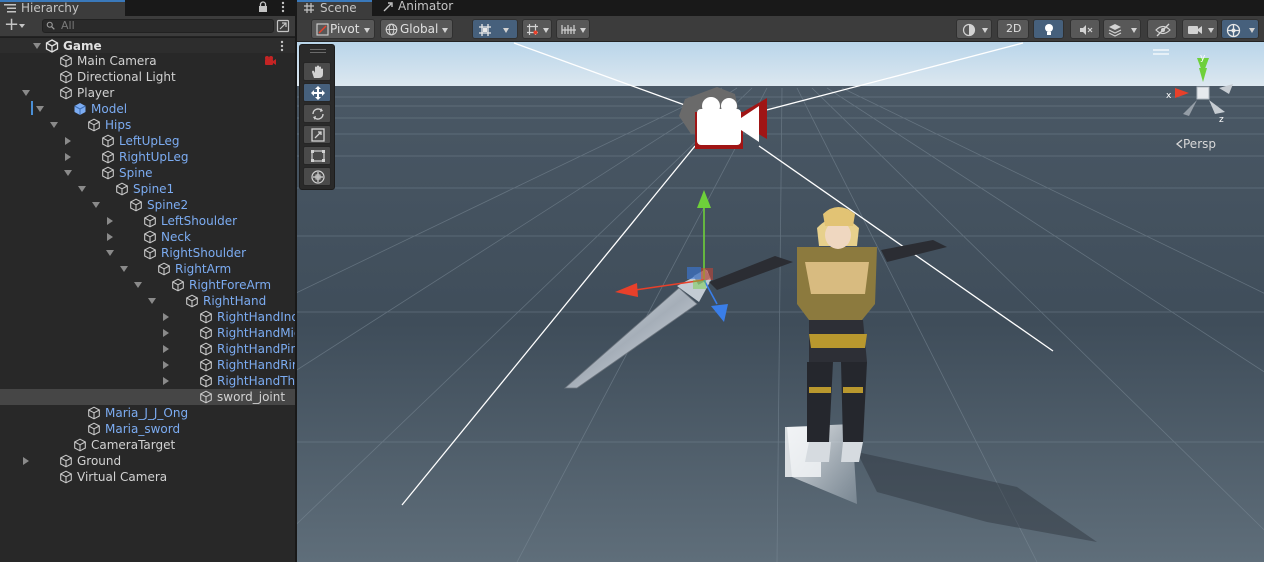 The height and width of the screenshot is (562, 1264). Describe the element at coordinates (147, 365) in the screenshot. I see `tree-row: RightHandRin` at that location.